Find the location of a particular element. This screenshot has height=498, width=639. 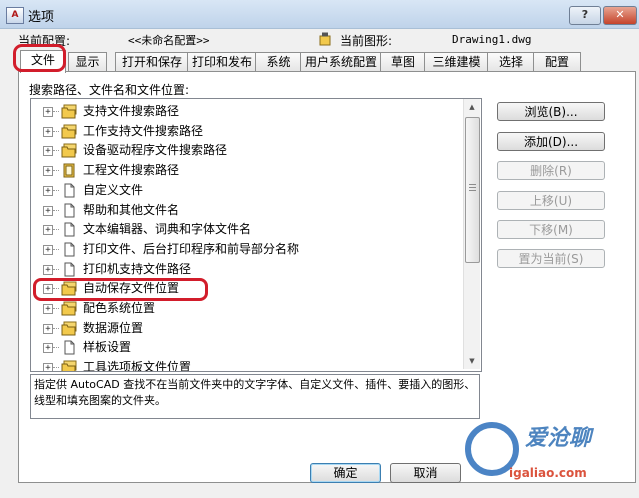

section-label: 搜索路径、文件名和文件位置: is located at coordinates (109, 90).